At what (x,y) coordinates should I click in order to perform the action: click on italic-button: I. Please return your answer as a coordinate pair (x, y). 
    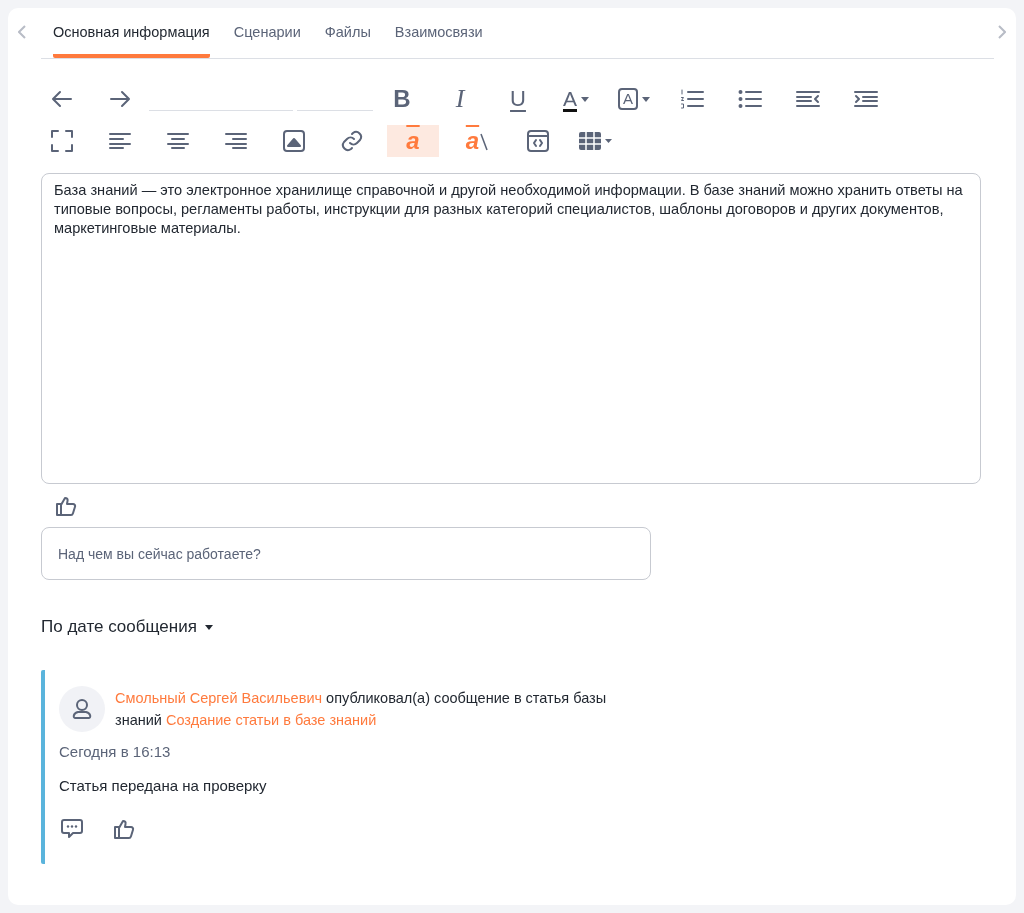
    Looking at the image, I should click on (460, 99).